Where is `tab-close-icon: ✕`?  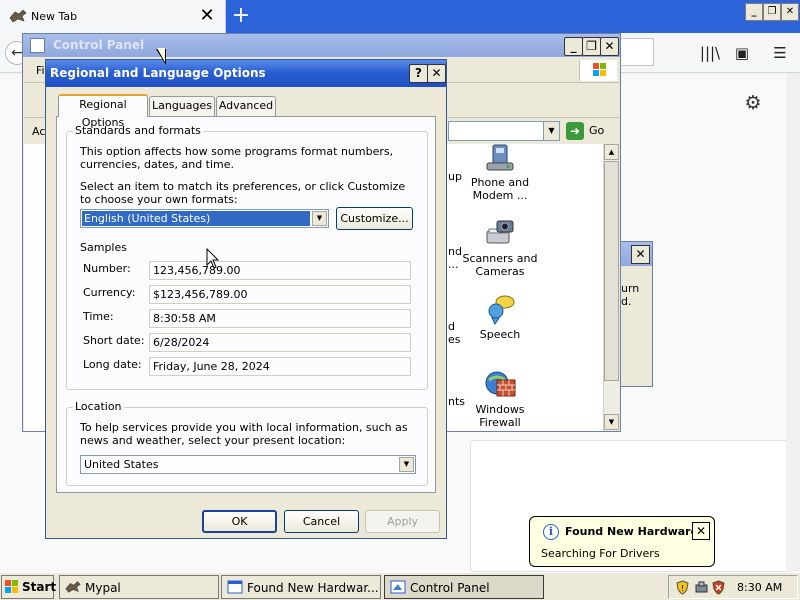
tab-close-icon: ✕ is located at coordinates (207, 16).